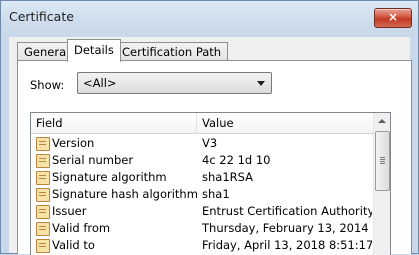 The image size is (419, 255). What do you see at coordinates (41, 16) in the screenshot?
I see `window-title: Certificate` at bounding box center [41, 16].